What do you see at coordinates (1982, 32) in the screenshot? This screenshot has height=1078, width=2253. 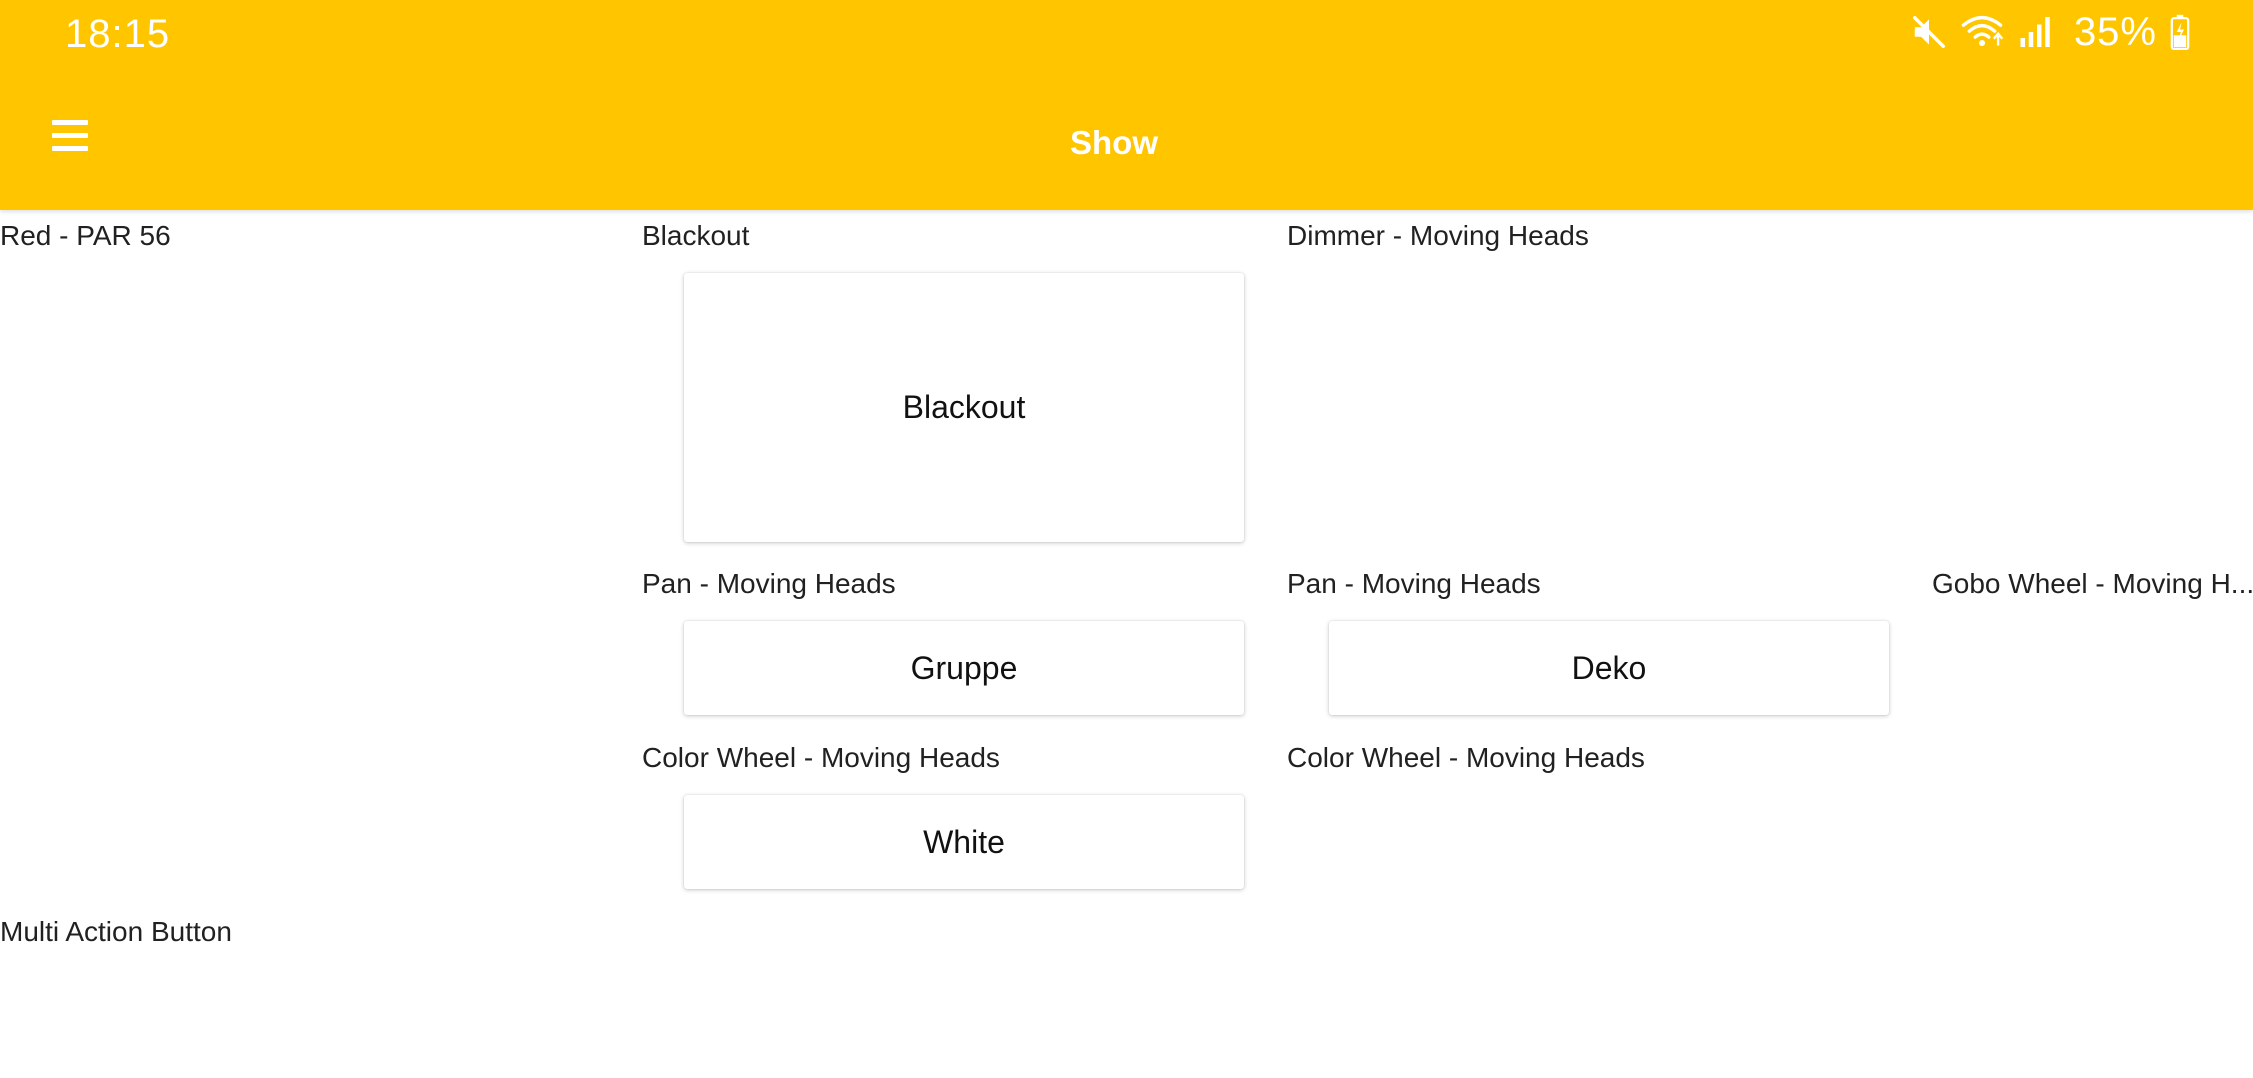 I see `wifi-icon` at bounding box center [1982, 32].